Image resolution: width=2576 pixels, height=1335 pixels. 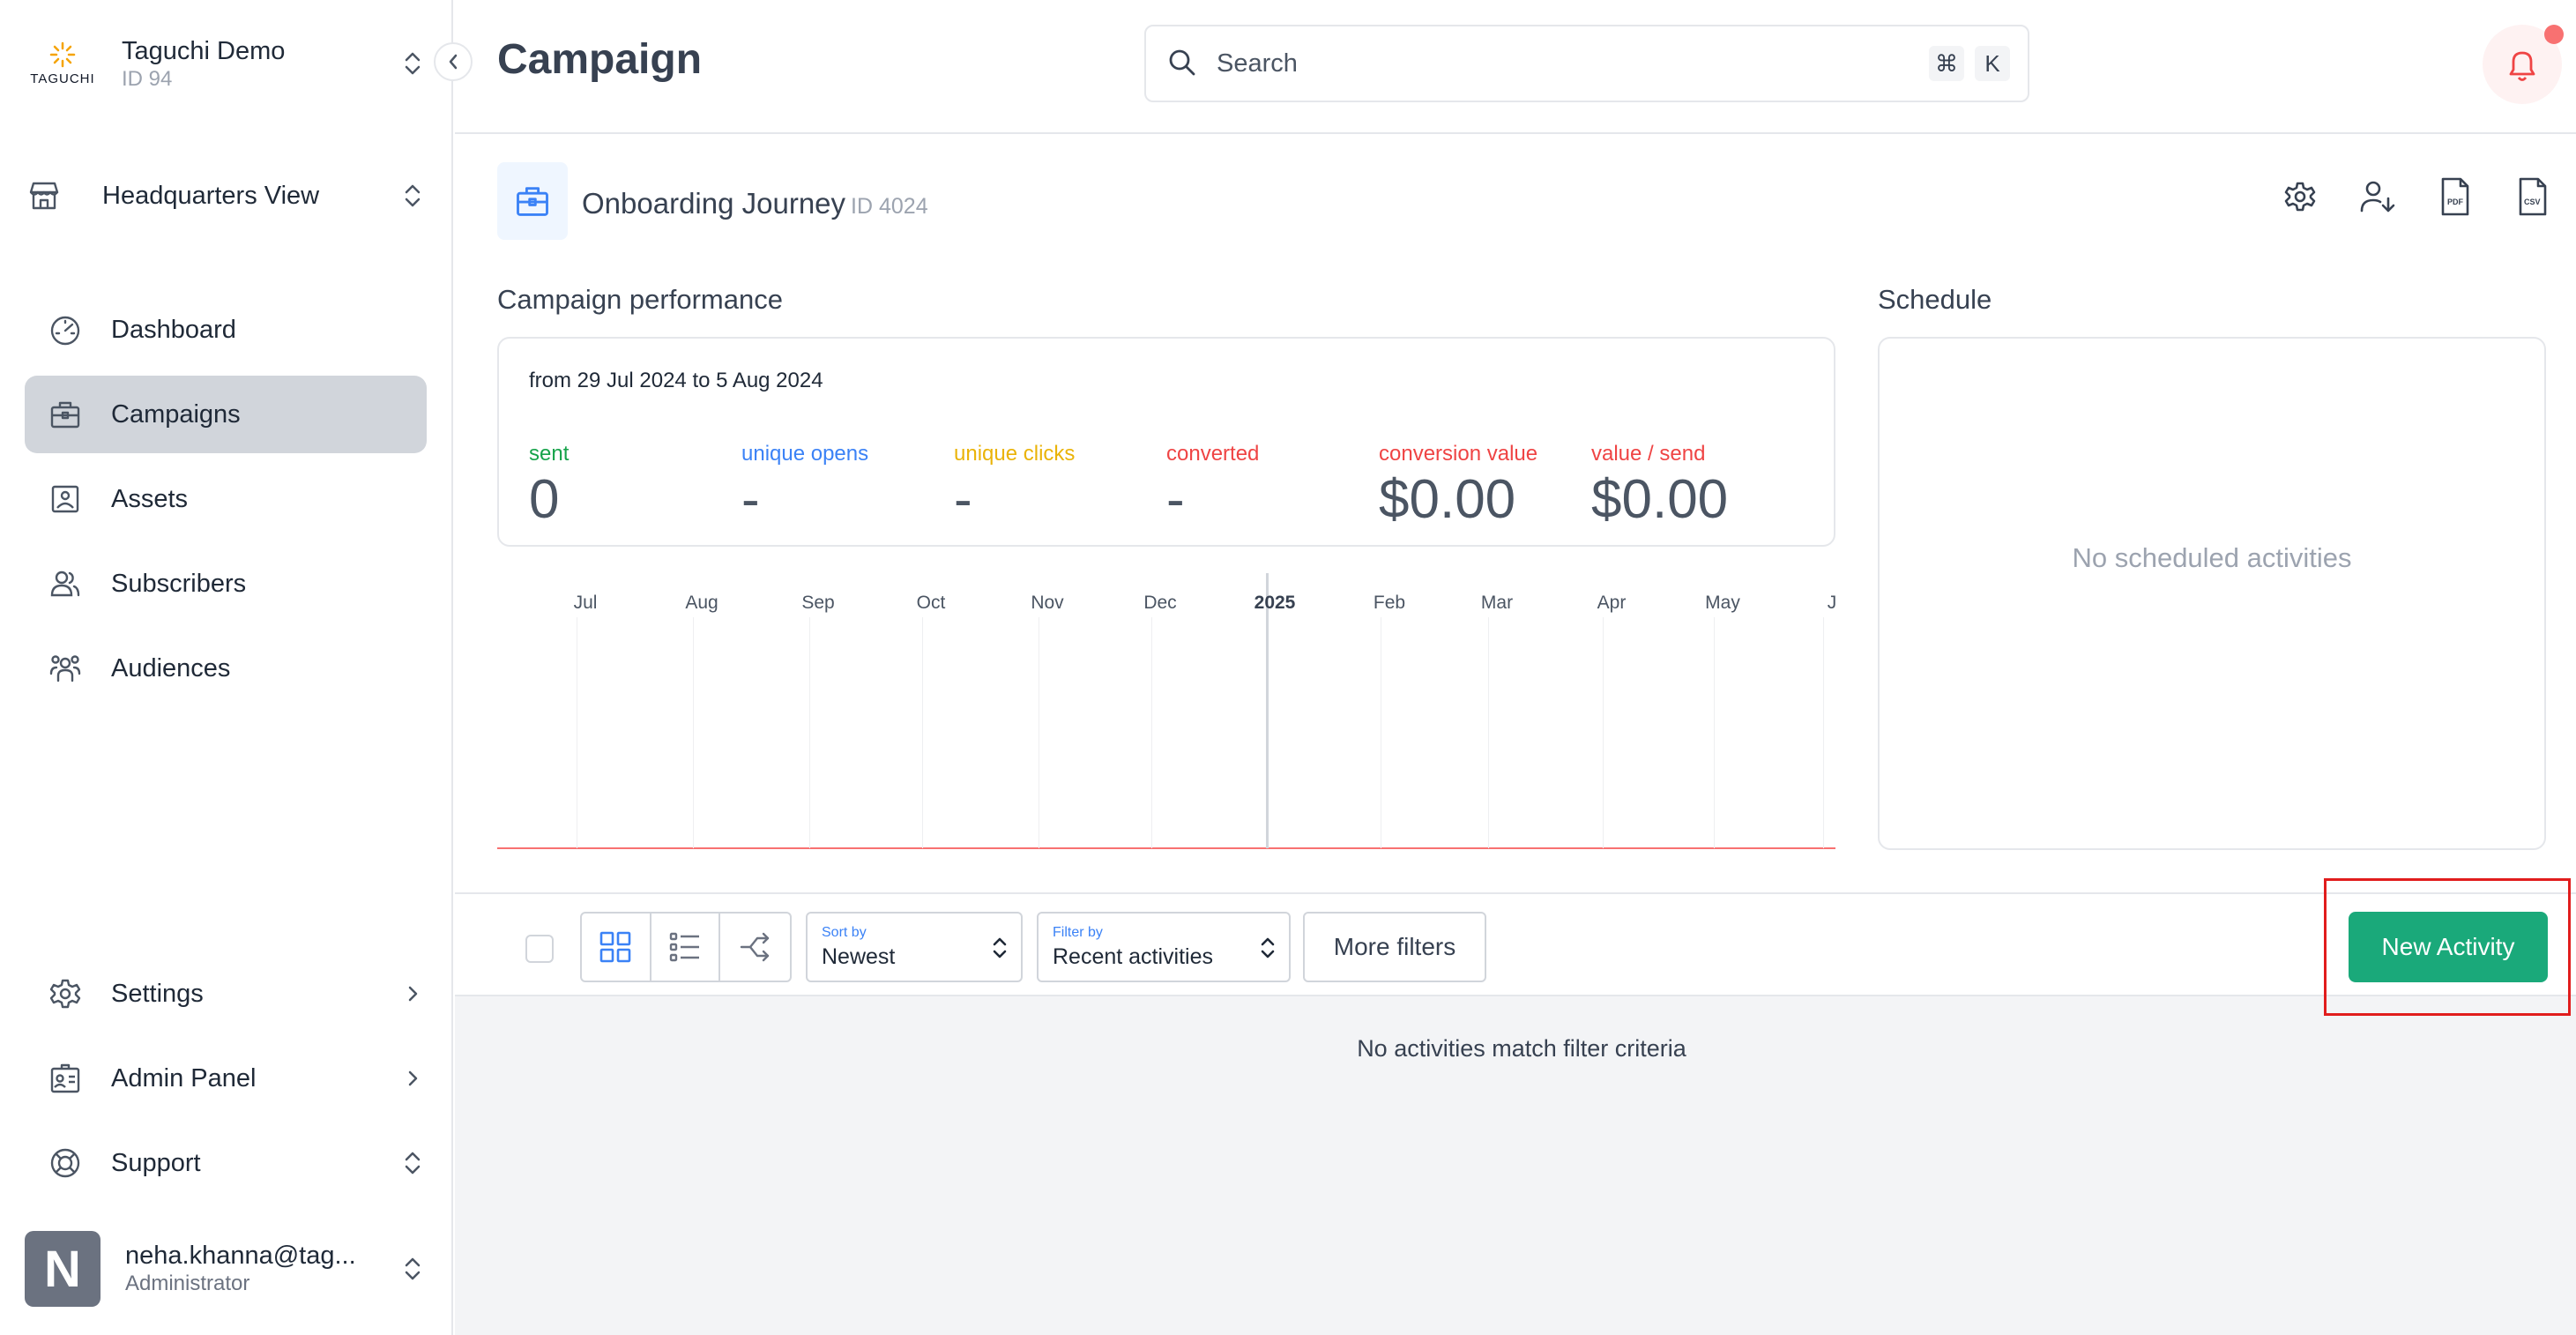 I want to click on timeline-baseline, so click(x=1166, y=848).